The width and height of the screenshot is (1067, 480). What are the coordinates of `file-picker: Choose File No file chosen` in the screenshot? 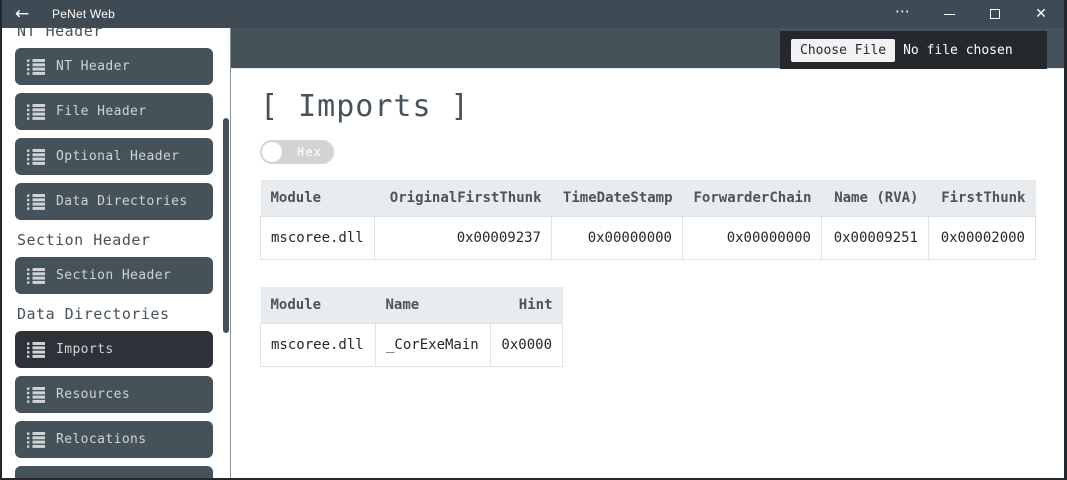 It's located at (913, 50).